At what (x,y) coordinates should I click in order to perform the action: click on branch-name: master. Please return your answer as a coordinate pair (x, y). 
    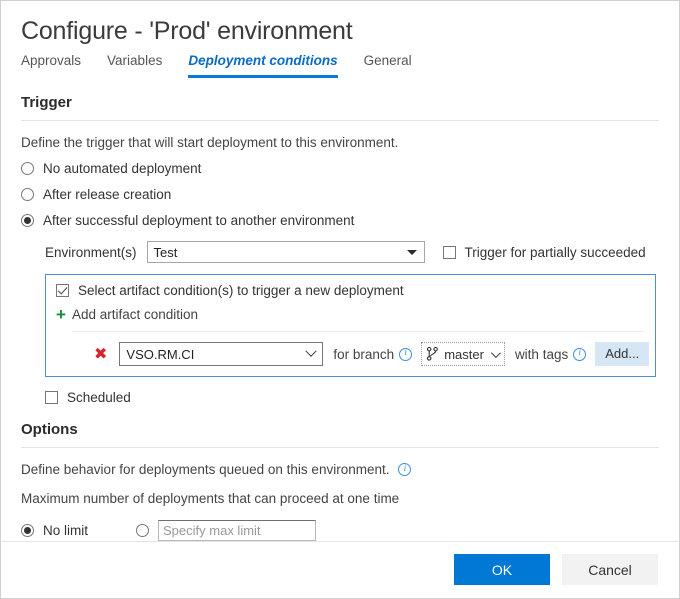
    Looking at the image, I should click on (464, 354).